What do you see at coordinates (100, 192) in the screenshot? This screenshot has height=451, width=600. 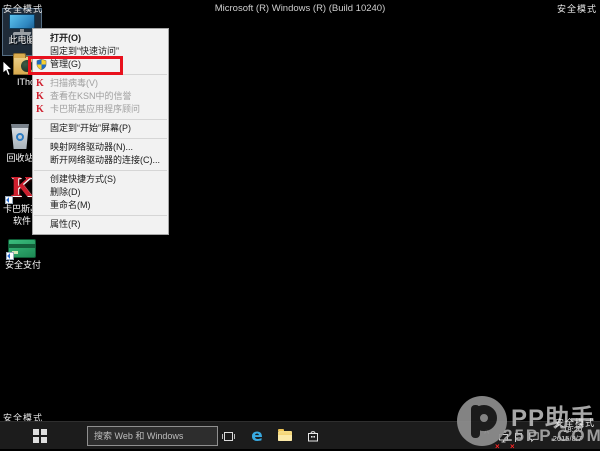 I see `menu-item-delete: 删除(D)` at bounding box center [100, 192].